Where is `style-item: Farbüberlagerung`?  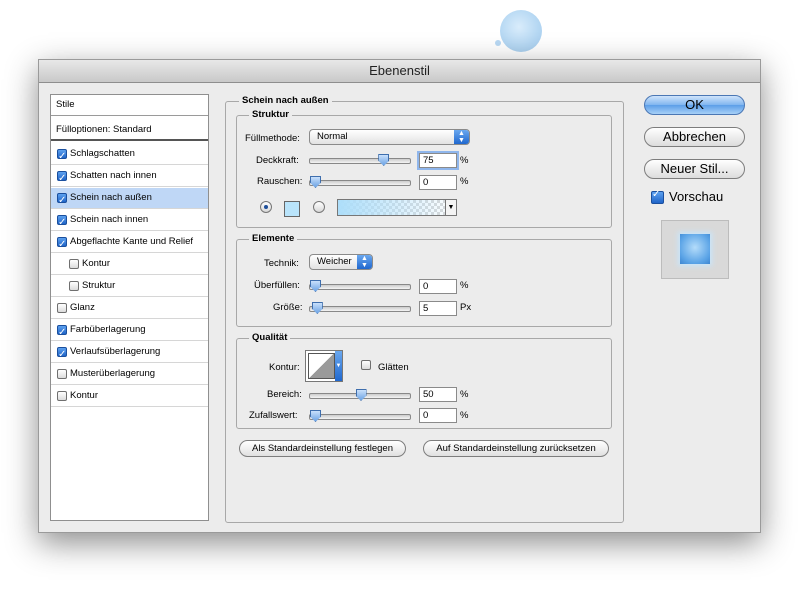 style-item: Farbüberlagerung is located at coordinates (129, 331).